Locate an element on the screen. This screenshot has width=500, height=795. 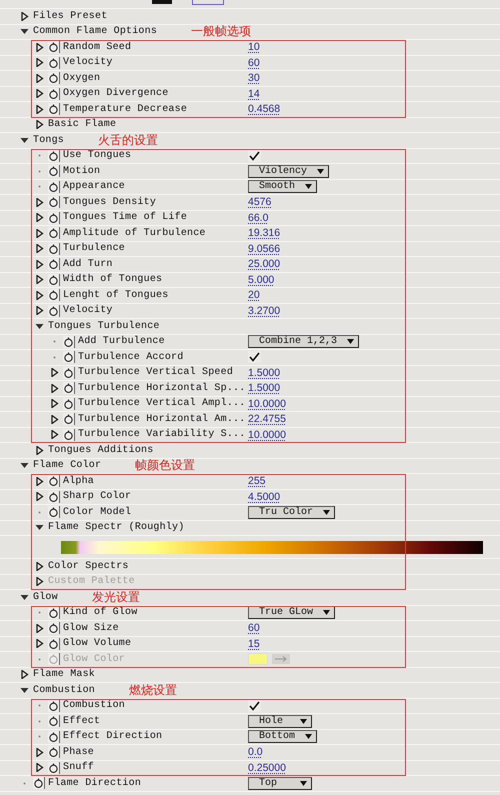
parameter-label: Kind of Glow is located at coordinates (100, 612).